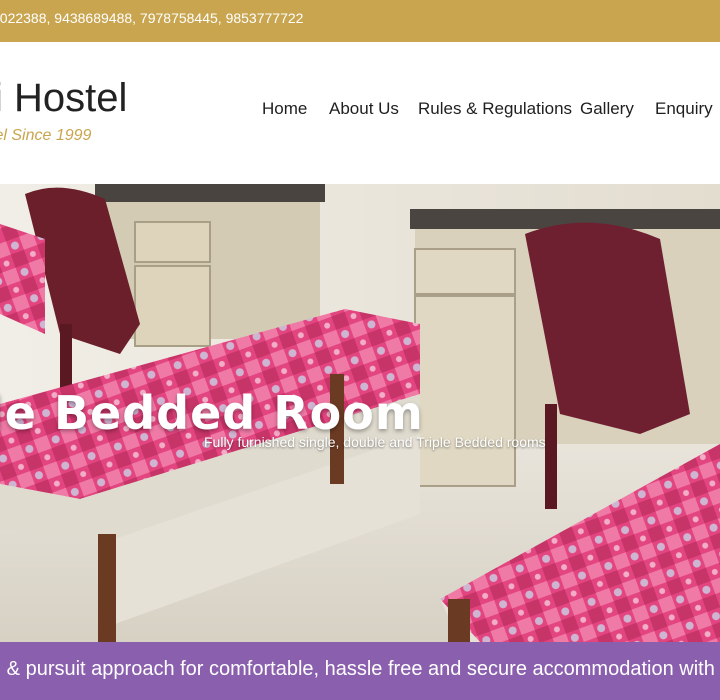  What do you see at coordinates (212, 413) in the screenshot?
I see `hero-title: le Bedded Room` at bounding box center [212, 413].